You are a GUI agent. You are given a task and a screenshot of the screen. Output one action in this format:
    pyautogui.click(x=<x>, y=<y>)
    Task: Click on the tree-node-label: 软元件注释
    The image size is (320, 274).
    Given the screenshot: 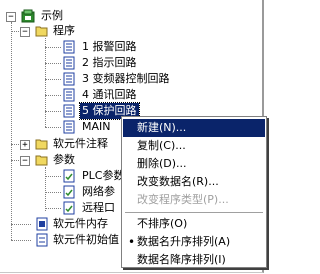 What is the action you would take?
    pyautogui.click(x=80, y=143)
    